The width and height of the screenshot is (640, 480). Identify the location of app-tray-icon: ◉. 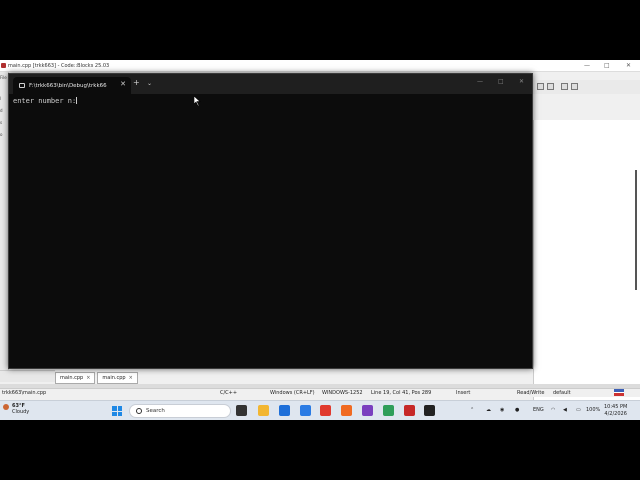
(502, 410).